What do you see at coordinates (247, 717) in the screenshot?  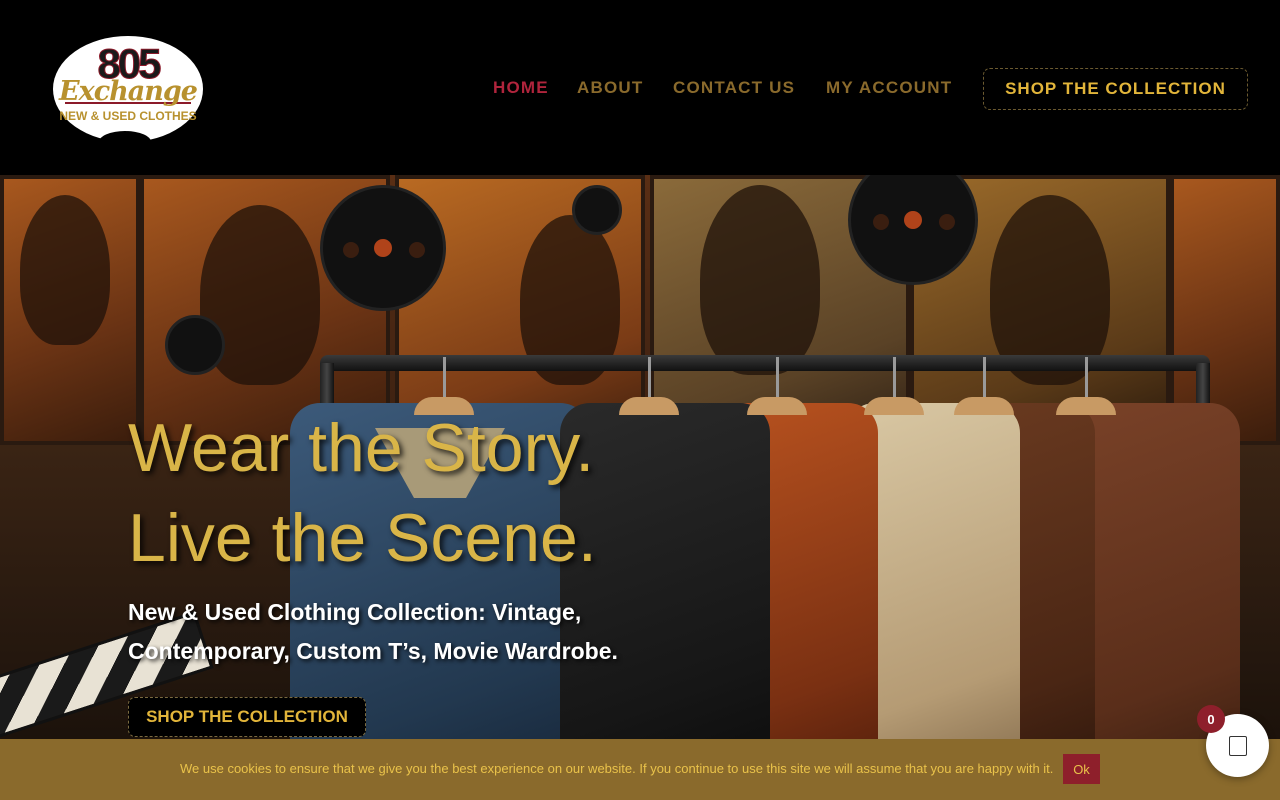 I see `shop-collection-hero-button: SHOP THE COLLECTION` at bounding box center [247, 717].